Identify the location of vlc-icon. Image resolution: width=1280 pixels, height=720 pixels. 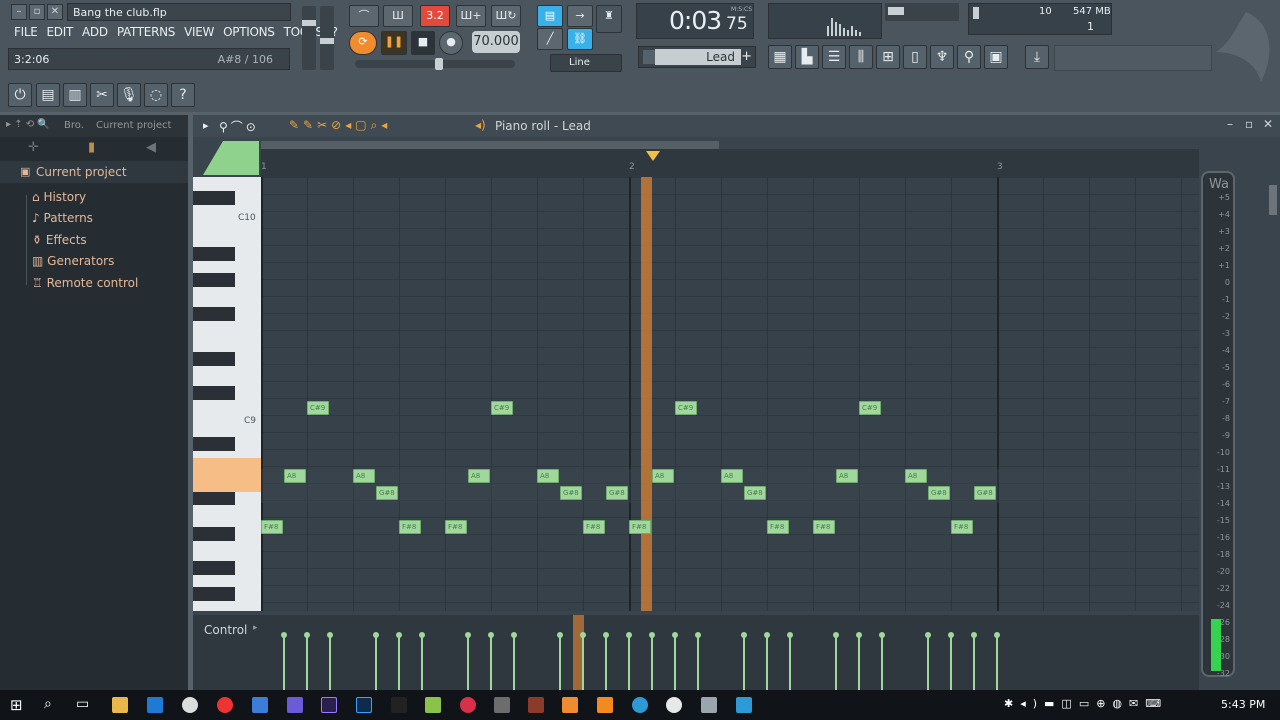
(605, 705).